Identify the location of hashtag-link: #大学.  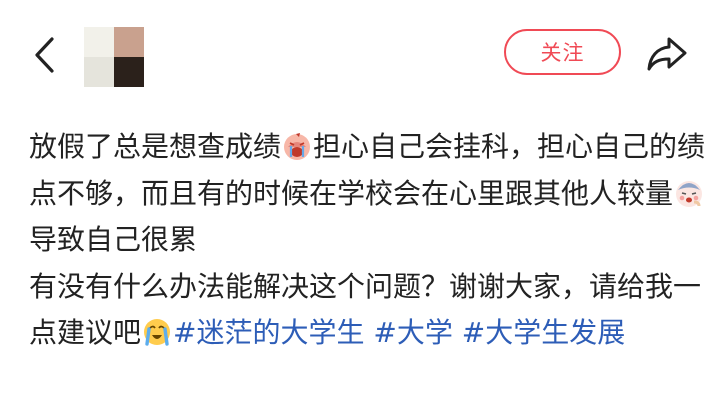
(412, 332).